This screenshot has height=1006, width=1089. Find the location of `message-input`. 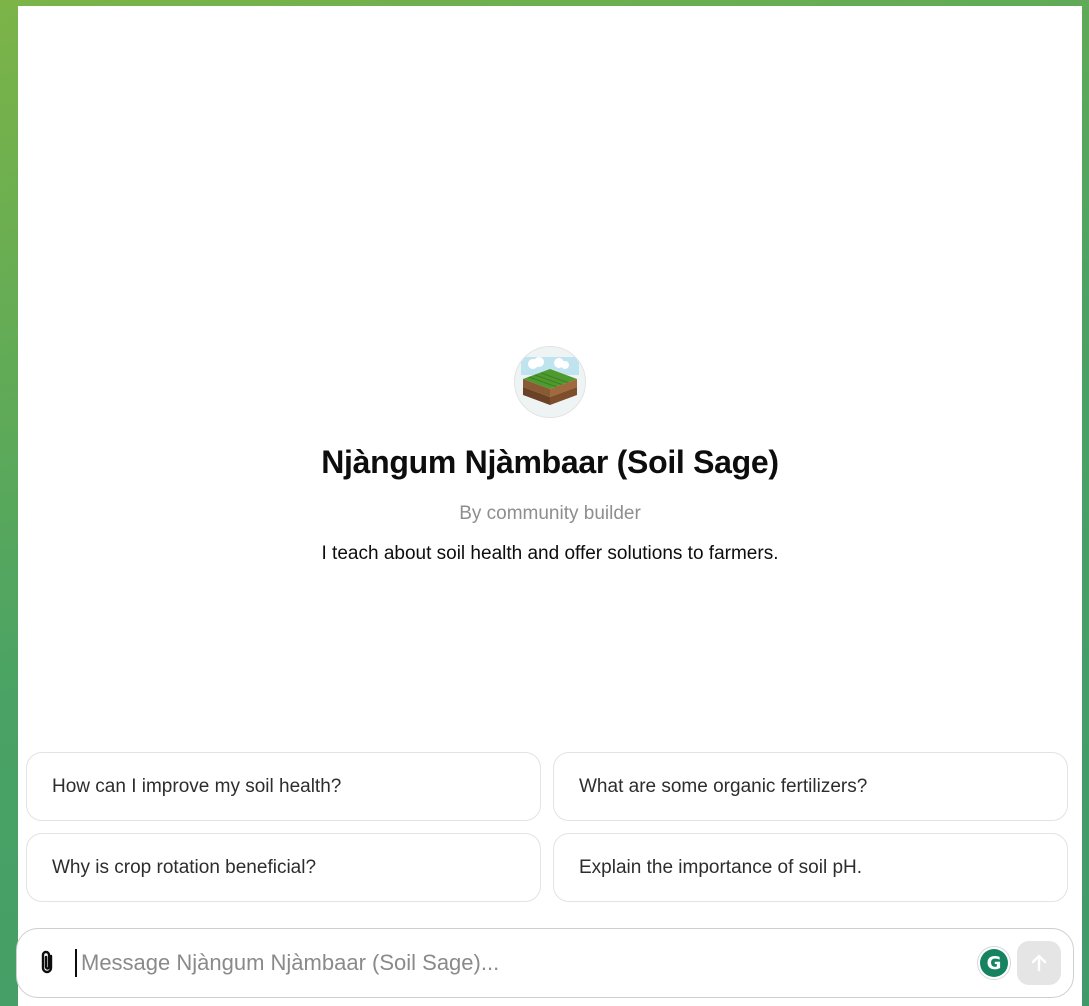

message-input is located at coordinates (527, 963).